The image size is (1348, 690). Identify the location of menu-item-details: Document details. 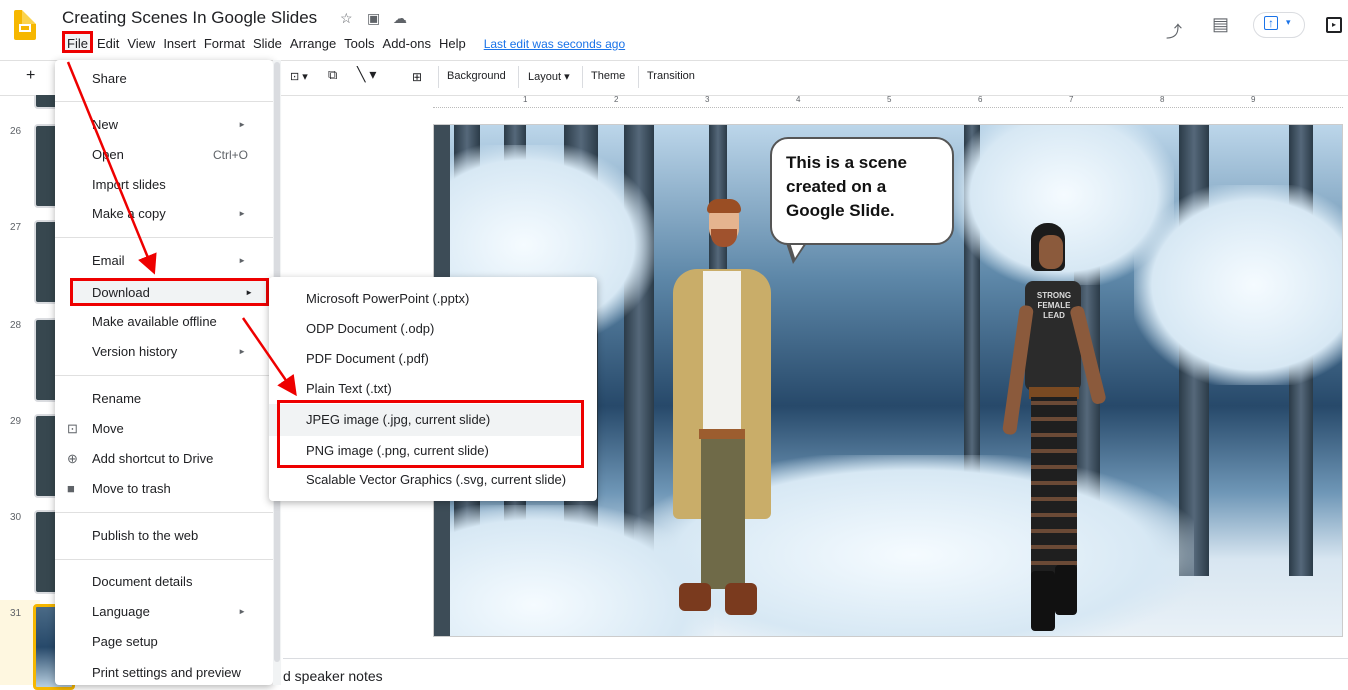
(177, 582).